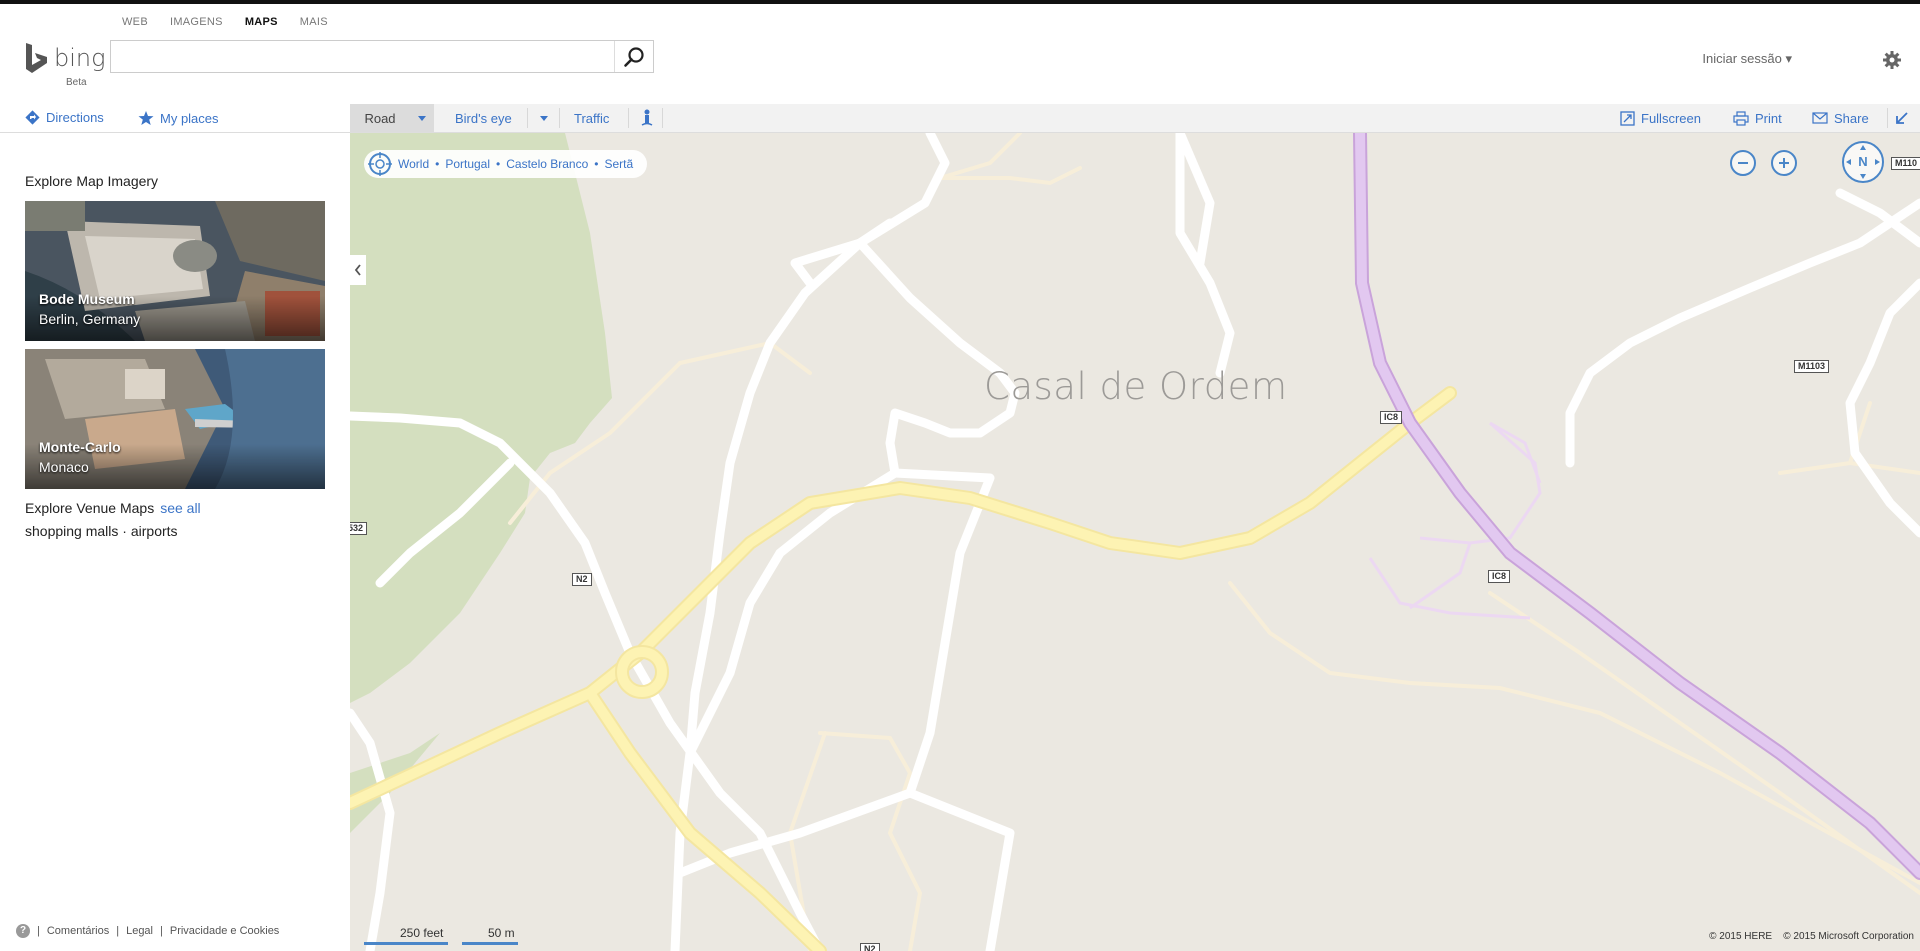  Describe the element at coordinates (413, 164) in the screenshot. I see `breadcrumb-world: World` at that location.